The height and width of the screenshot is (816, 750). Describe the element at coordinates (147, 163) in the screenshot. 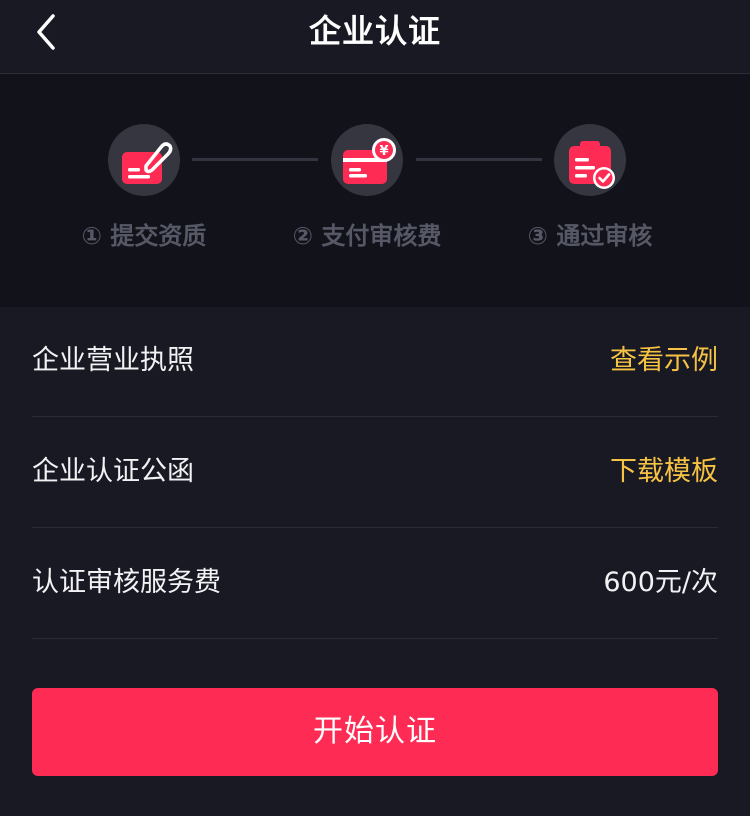

I see `edit-document-icon` at that location.